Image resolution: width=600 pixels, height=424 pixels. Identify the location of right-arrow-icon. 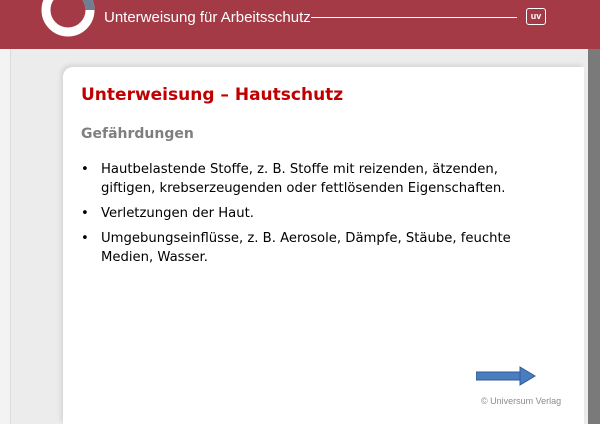
(506, 376).